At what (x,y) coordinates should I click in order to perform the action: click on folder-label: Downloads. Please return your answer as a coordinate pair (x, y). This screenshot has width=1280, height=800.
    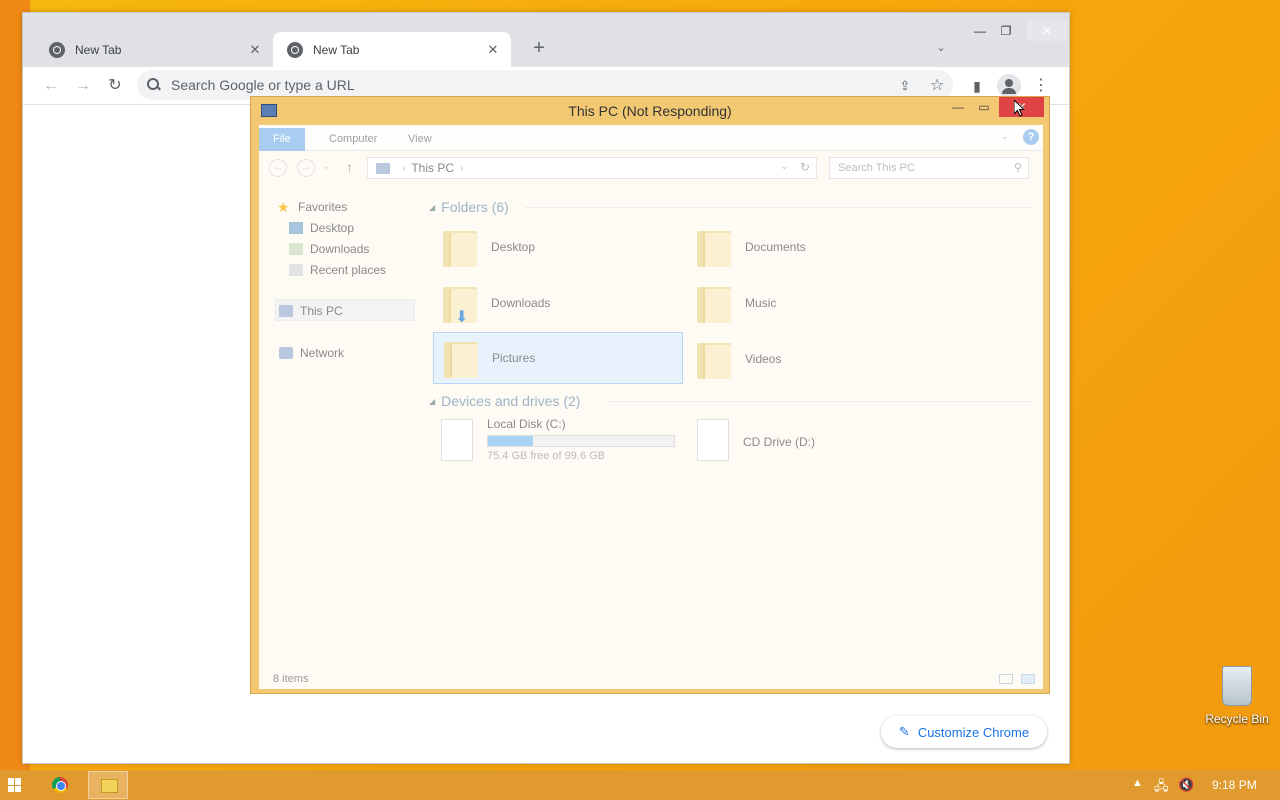
    Looking at the image, I should click on (521, 303).